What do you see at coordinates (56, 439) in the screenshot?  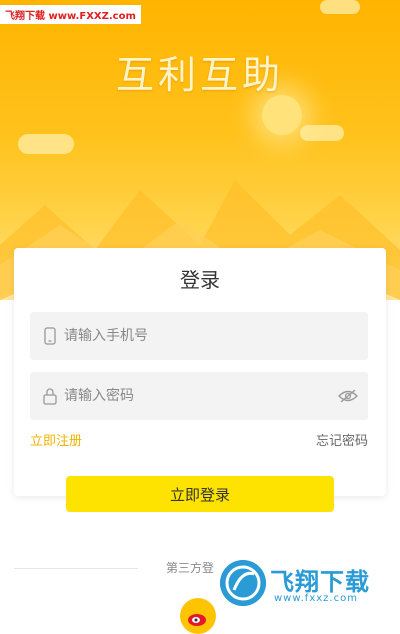 I see `register-link: 立即注册` at bounding box center [56, 439].